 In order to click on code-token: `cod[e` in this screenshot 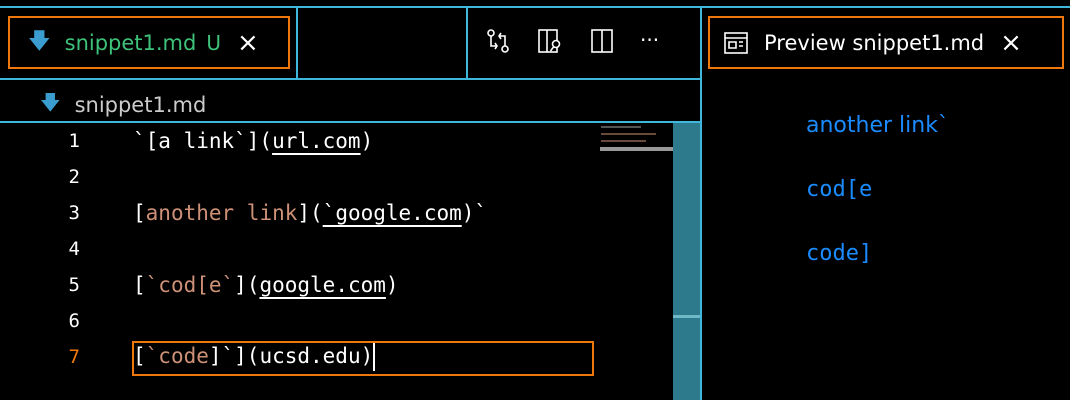, I will do `click(190, 285)`.